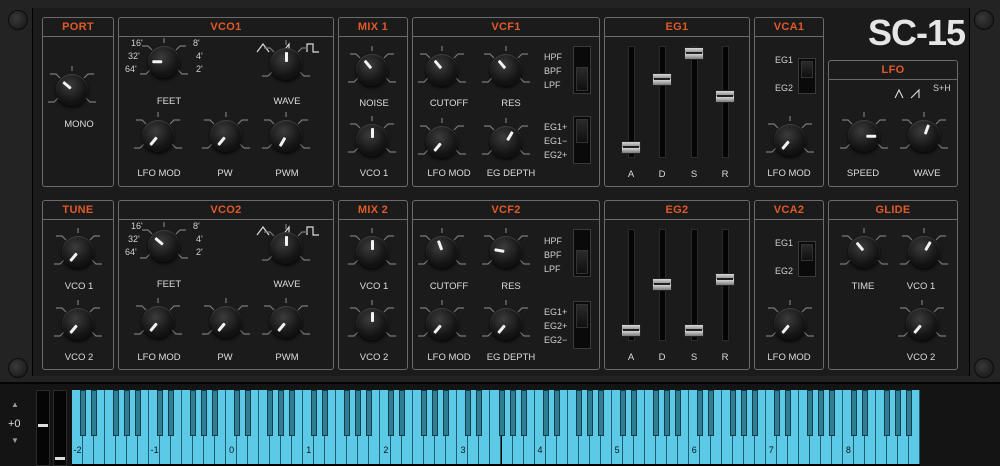 The width and height of the screenshot is (1000, 466). What do you see at coordinates (790, 137) in the screenshot?
I see `vca1-lfomod-knob` at bounding box center [790, 137].